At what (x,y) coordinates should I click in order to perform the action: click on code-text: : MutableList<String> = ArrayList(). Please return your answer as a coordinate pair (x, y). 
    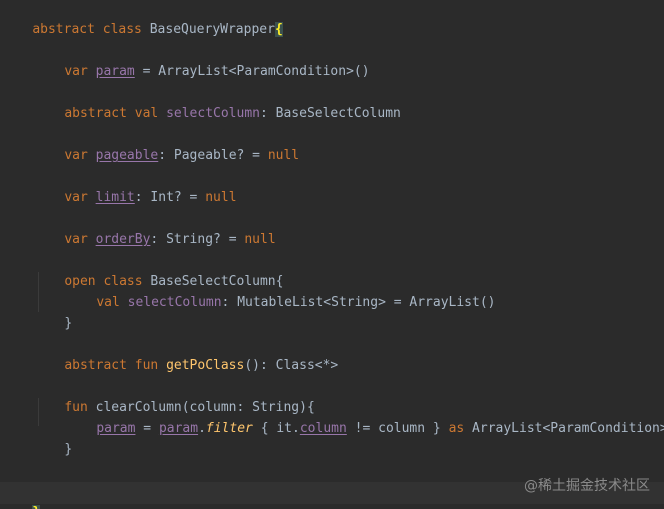
    Looking at the image, I should click on (358, 302).